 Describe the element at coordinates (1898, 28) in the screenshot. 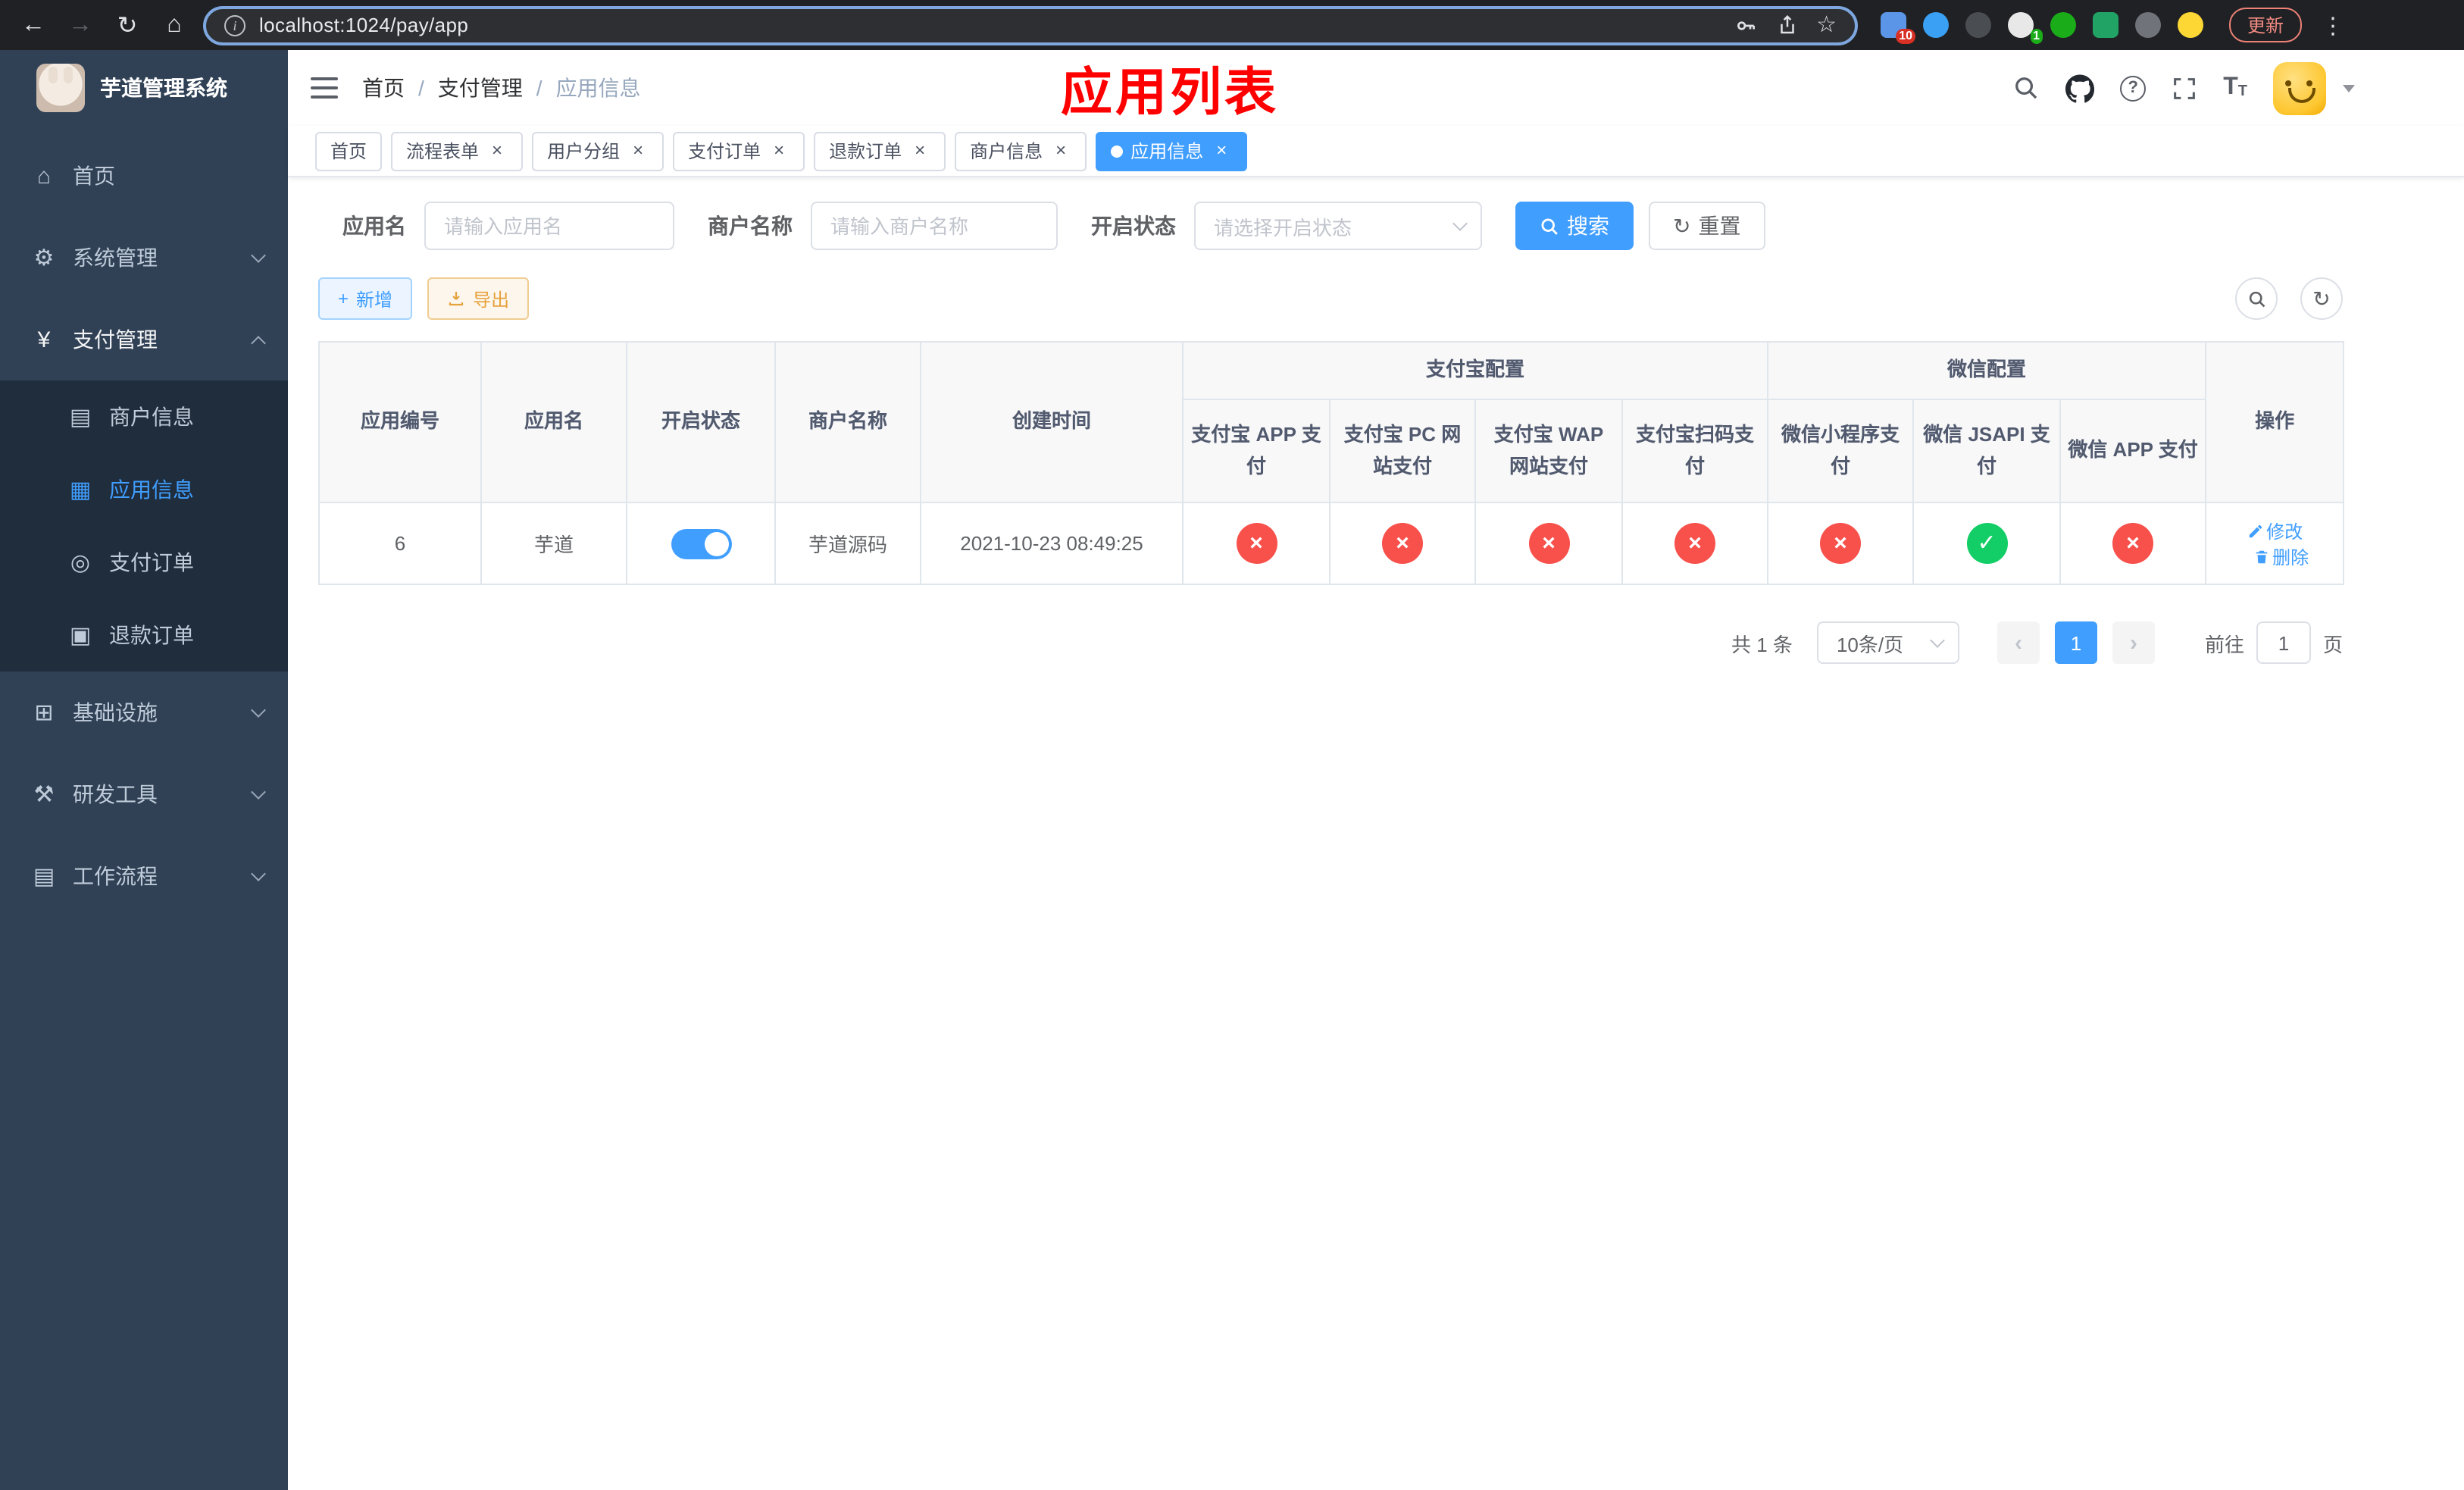

I see `extension-icon-1: 10` at that location.